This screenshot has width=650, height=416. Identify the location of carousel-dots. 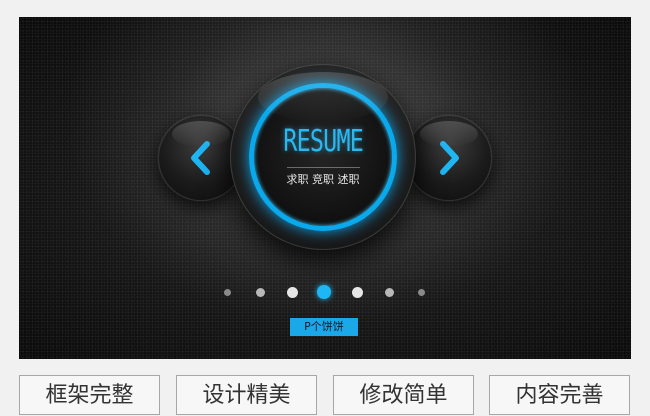
(325, 292).